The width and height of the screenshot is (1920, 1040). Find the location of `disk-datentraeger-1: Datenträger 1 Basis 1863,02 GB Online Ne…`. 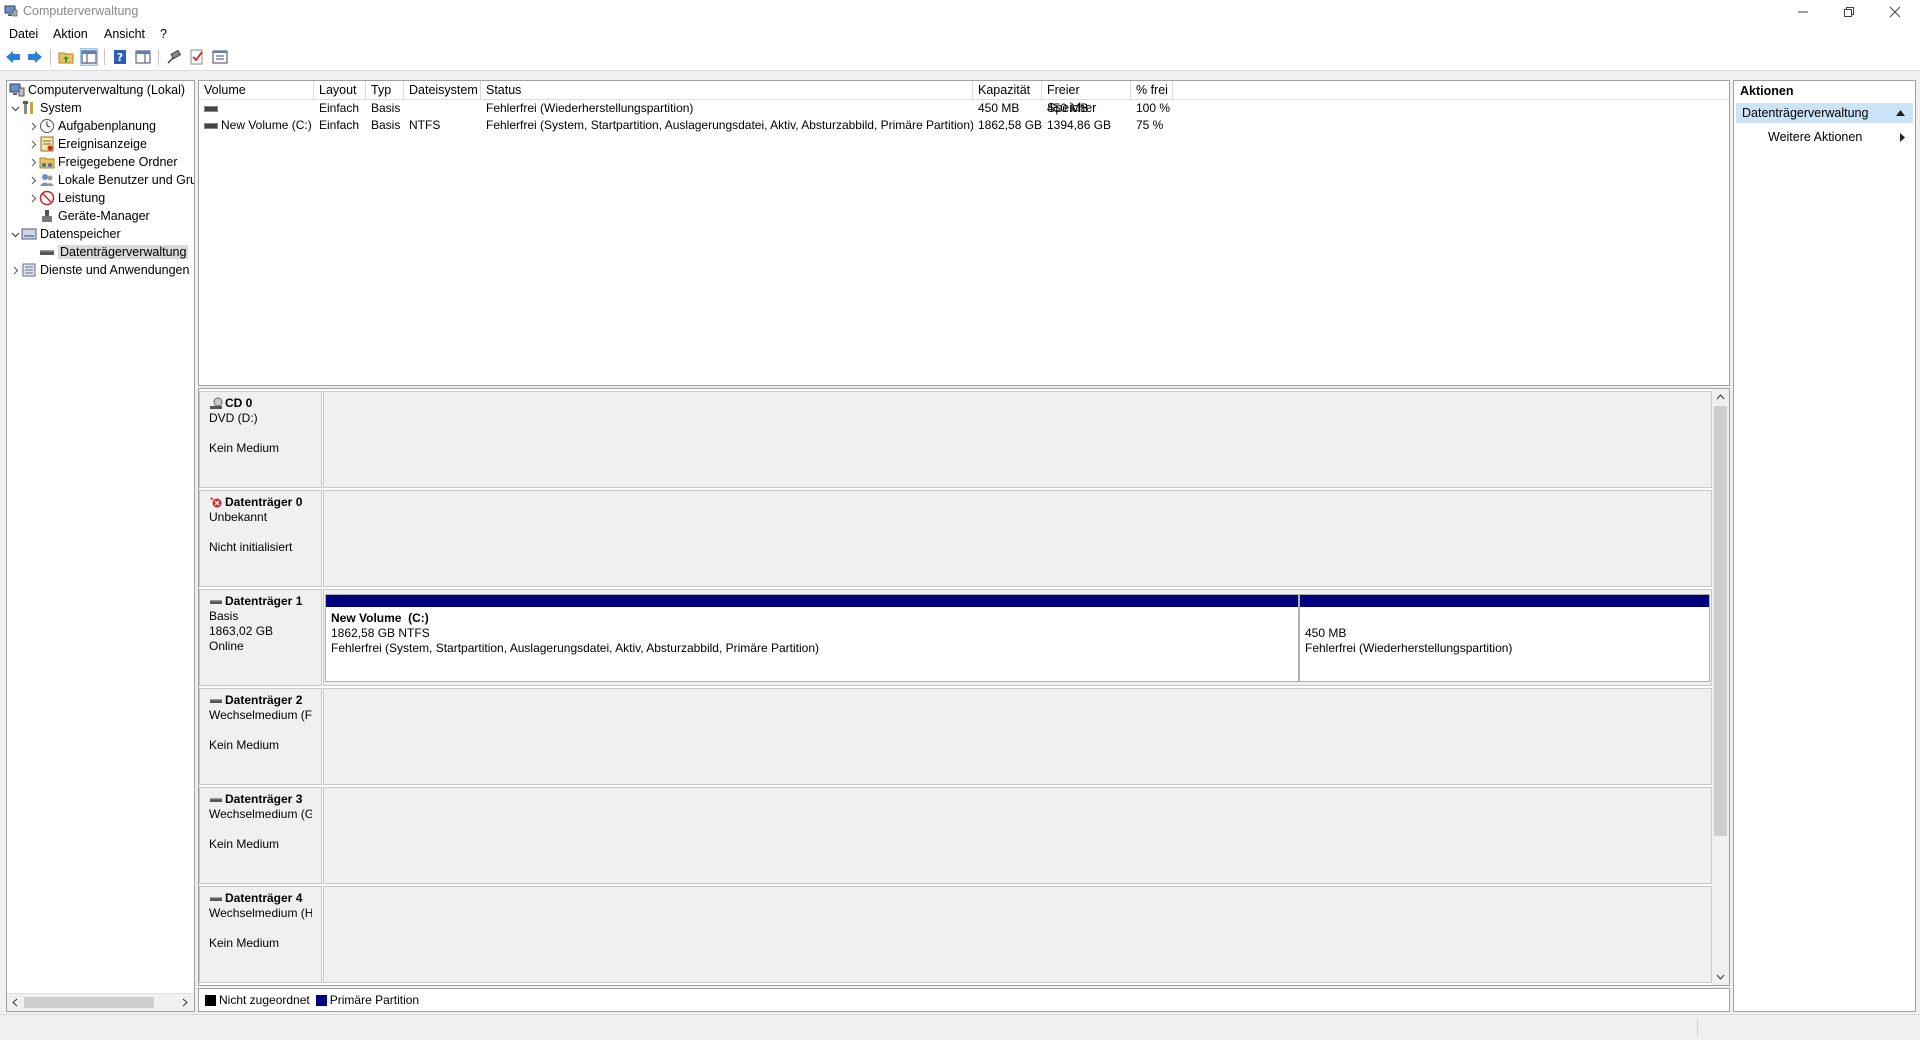

disk-datentraeger-1: Datenträger 1 Basis 1863,02 GB Online Ne… is located at coordinates (955, 638).